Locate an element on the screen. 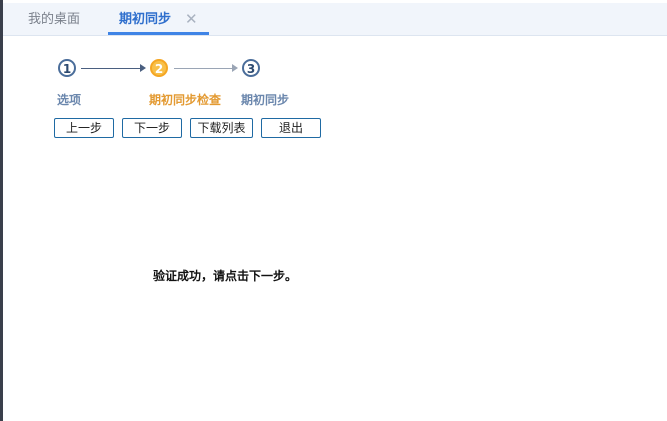 This screenshot has width=667, height=421. step-3-circle: 3 is located at coordinates (251, 68).